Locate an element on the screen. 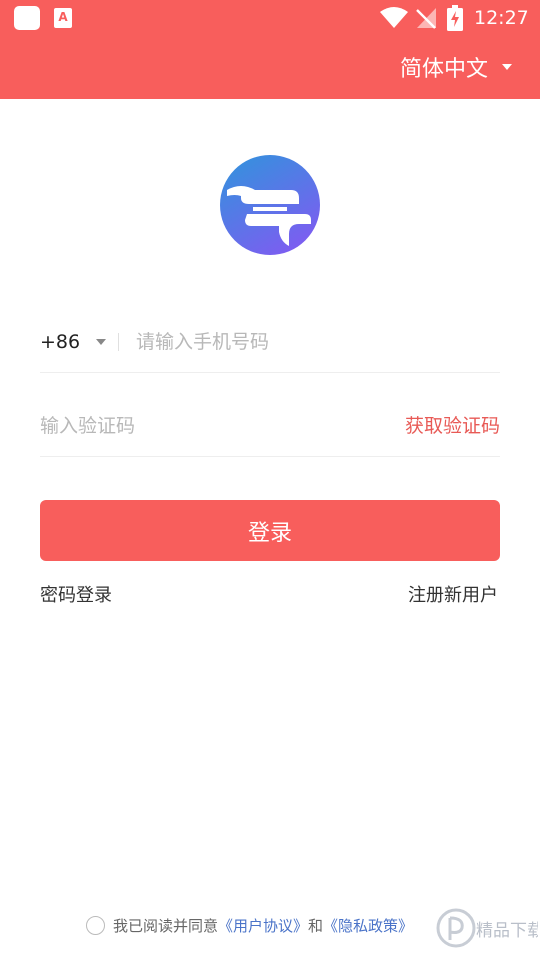 This screenshot has height=960, width=540. code-row: 获取验证码 is located at coordinates (270, 427).